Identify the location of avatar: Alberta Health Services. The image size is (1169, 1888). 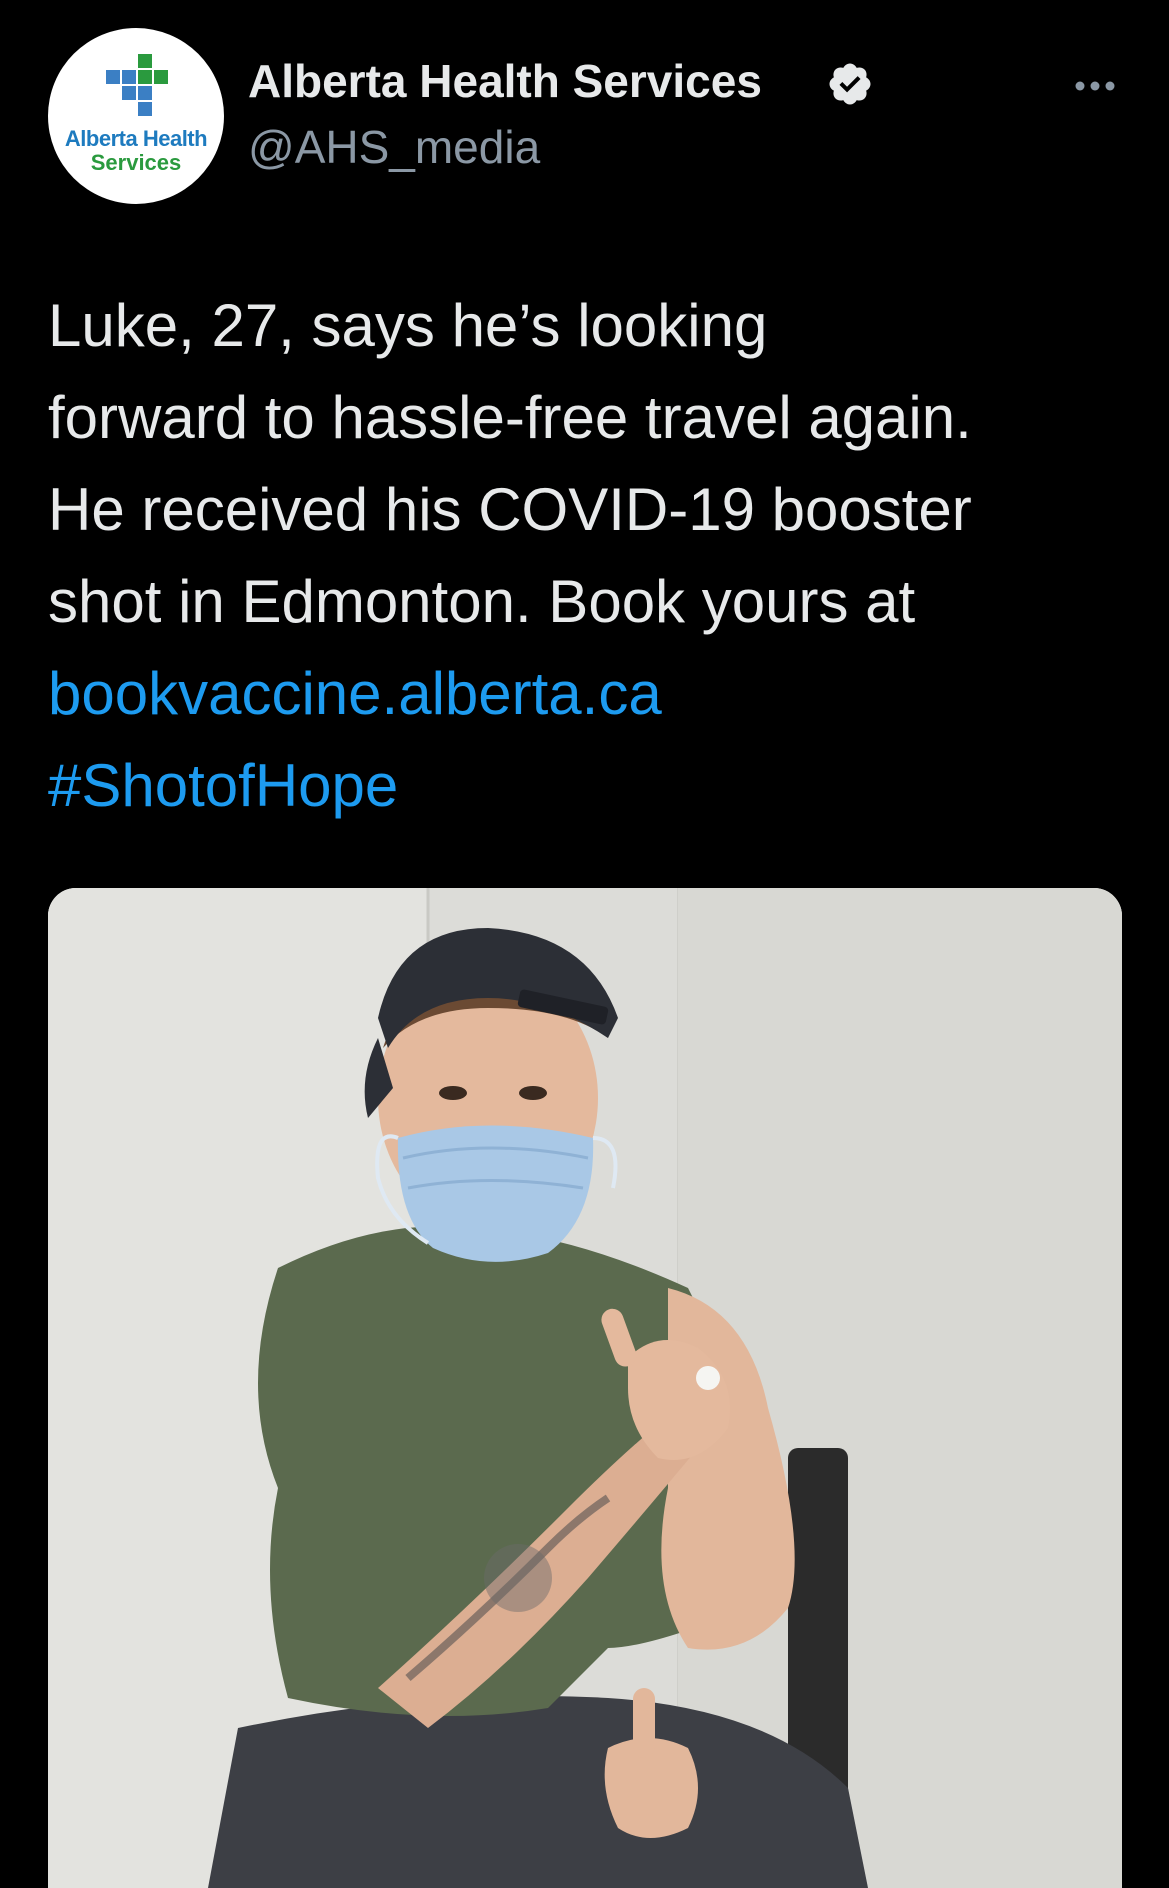
(136, 116).